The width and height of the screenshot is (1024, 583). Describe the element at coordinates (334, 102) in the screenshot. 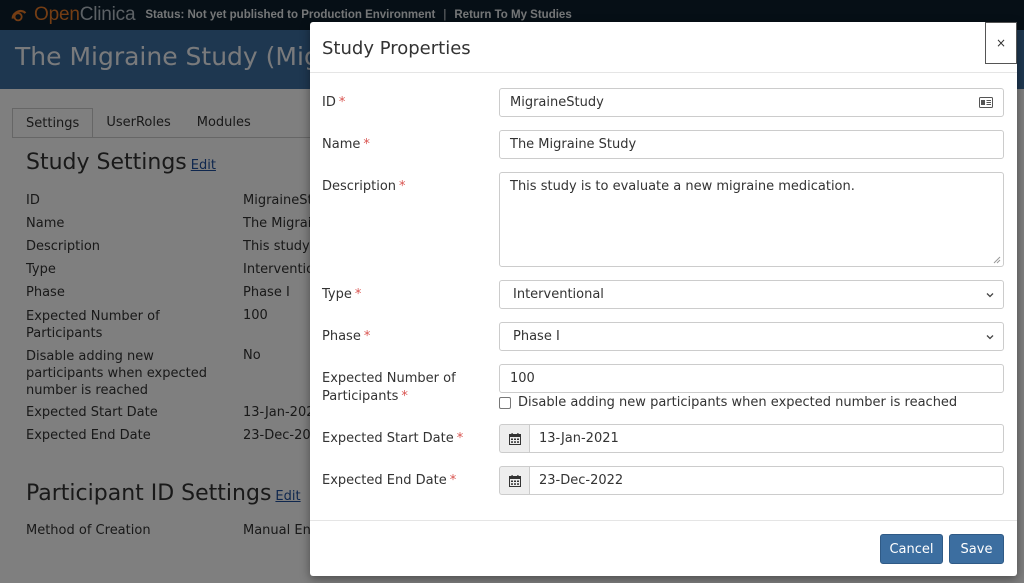

I see `id-label: ID *` at that location.